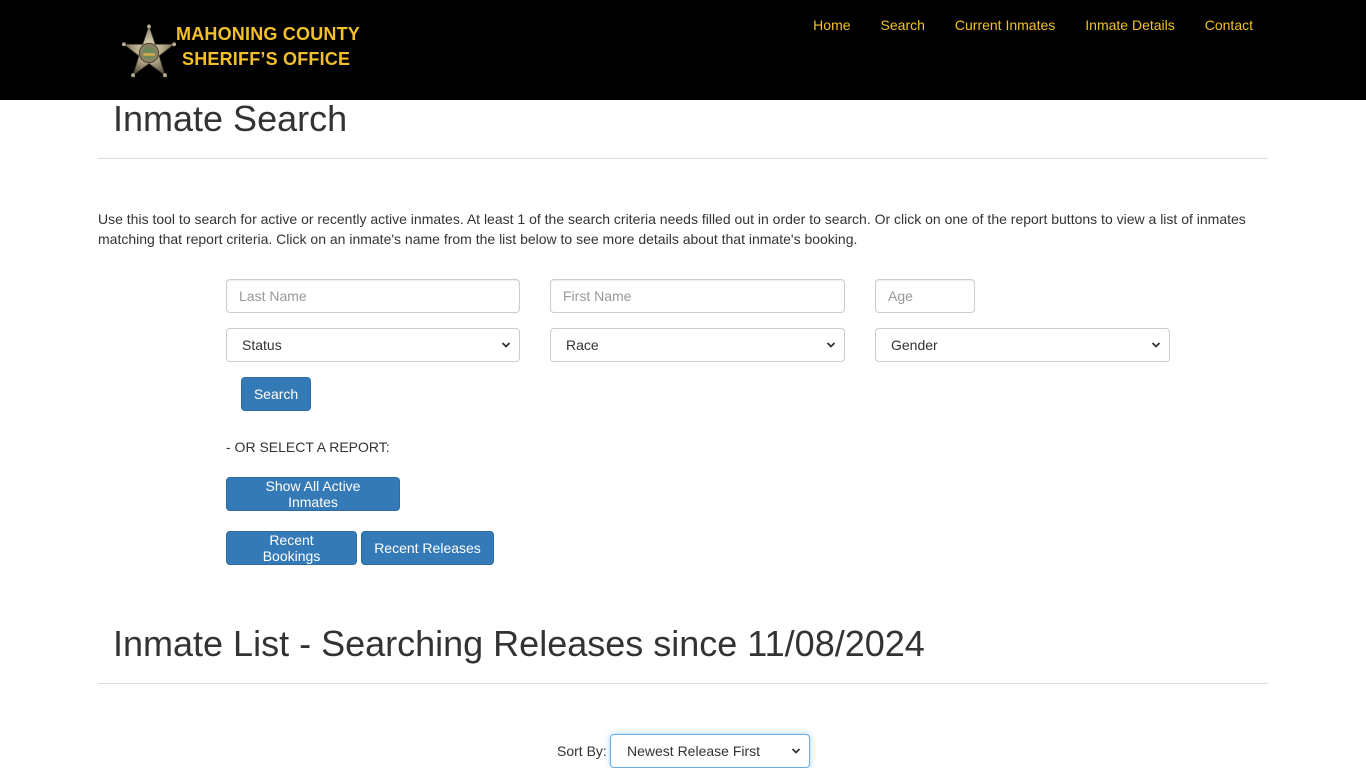 The width and height of the screenshot is (1366, 768). I want to click on status-select-value: Status, so click(262, 345).